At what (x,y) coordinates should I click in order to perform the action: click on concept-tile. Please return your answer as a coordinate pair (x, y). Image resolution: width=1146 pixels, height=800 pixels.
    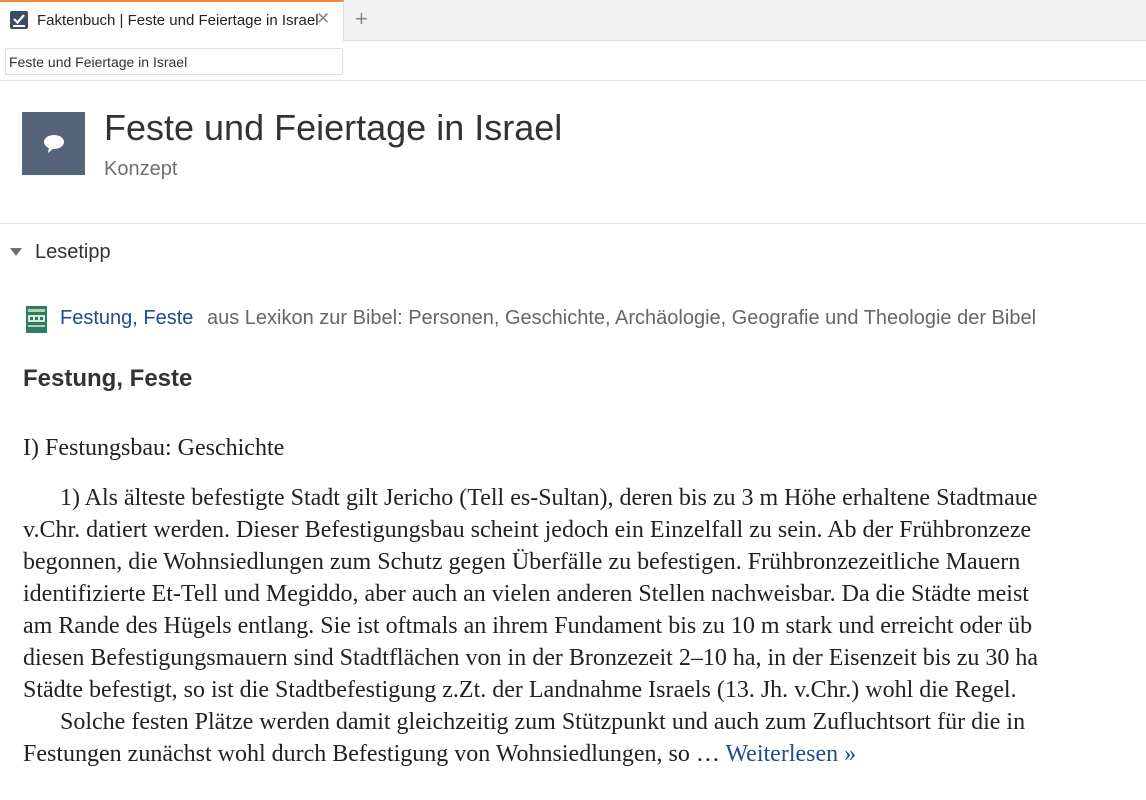
    Looking at the image, I should click on (53, 143).